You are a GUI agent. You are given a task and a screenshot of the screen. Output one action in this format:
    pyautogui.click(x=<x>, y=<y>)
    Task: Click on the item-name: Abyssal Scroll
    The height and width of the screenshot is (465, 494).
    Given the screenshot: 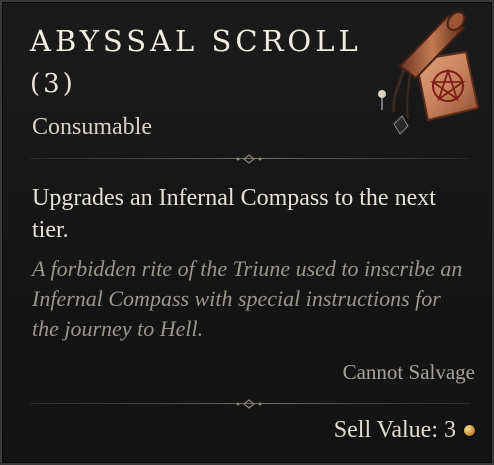 What is the action you would take?
    pyautogui.click(x=196, y=41)
    